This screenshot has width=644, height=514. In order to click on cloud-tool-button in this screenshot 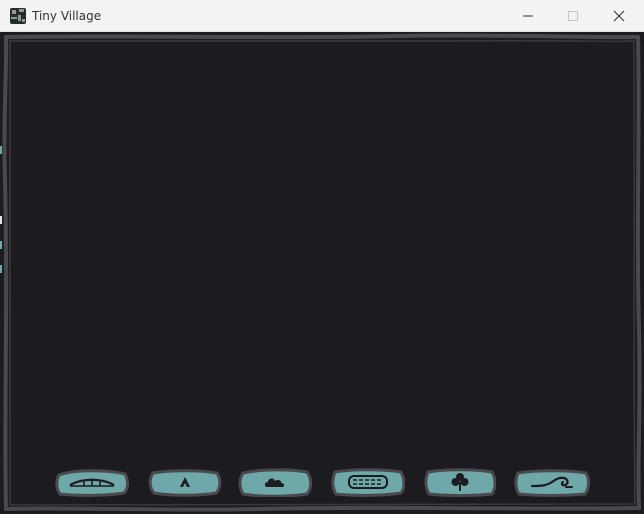, I will do `click(275, 482)`.